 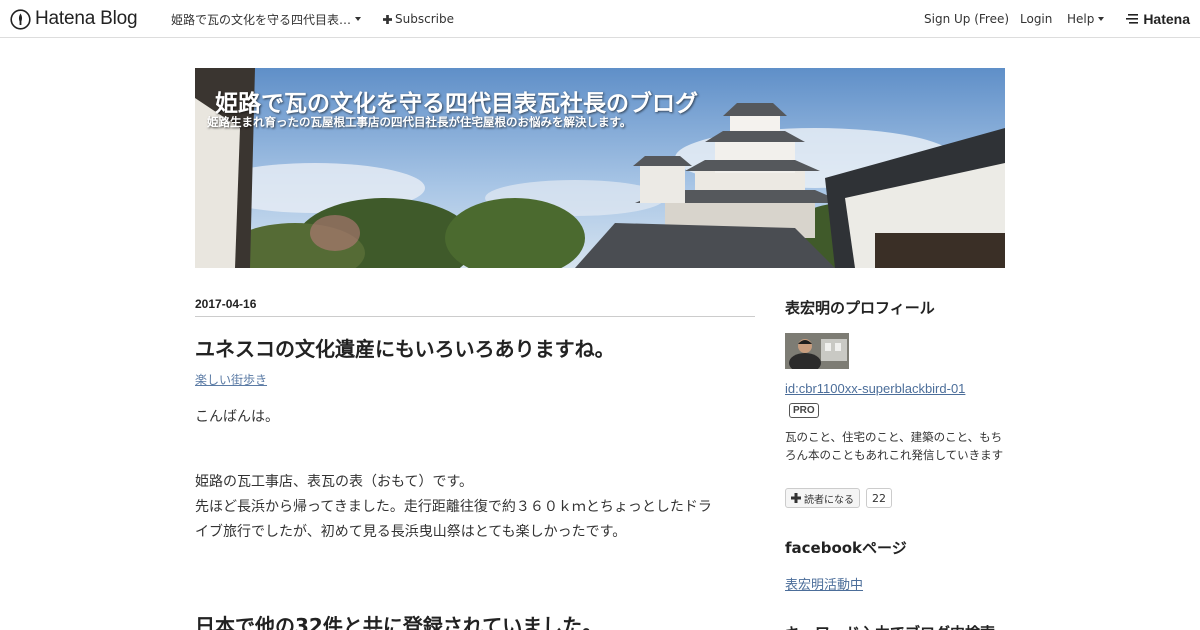 I want to click on signup-link: Sign Up (Free), so click(x=966, y=19).